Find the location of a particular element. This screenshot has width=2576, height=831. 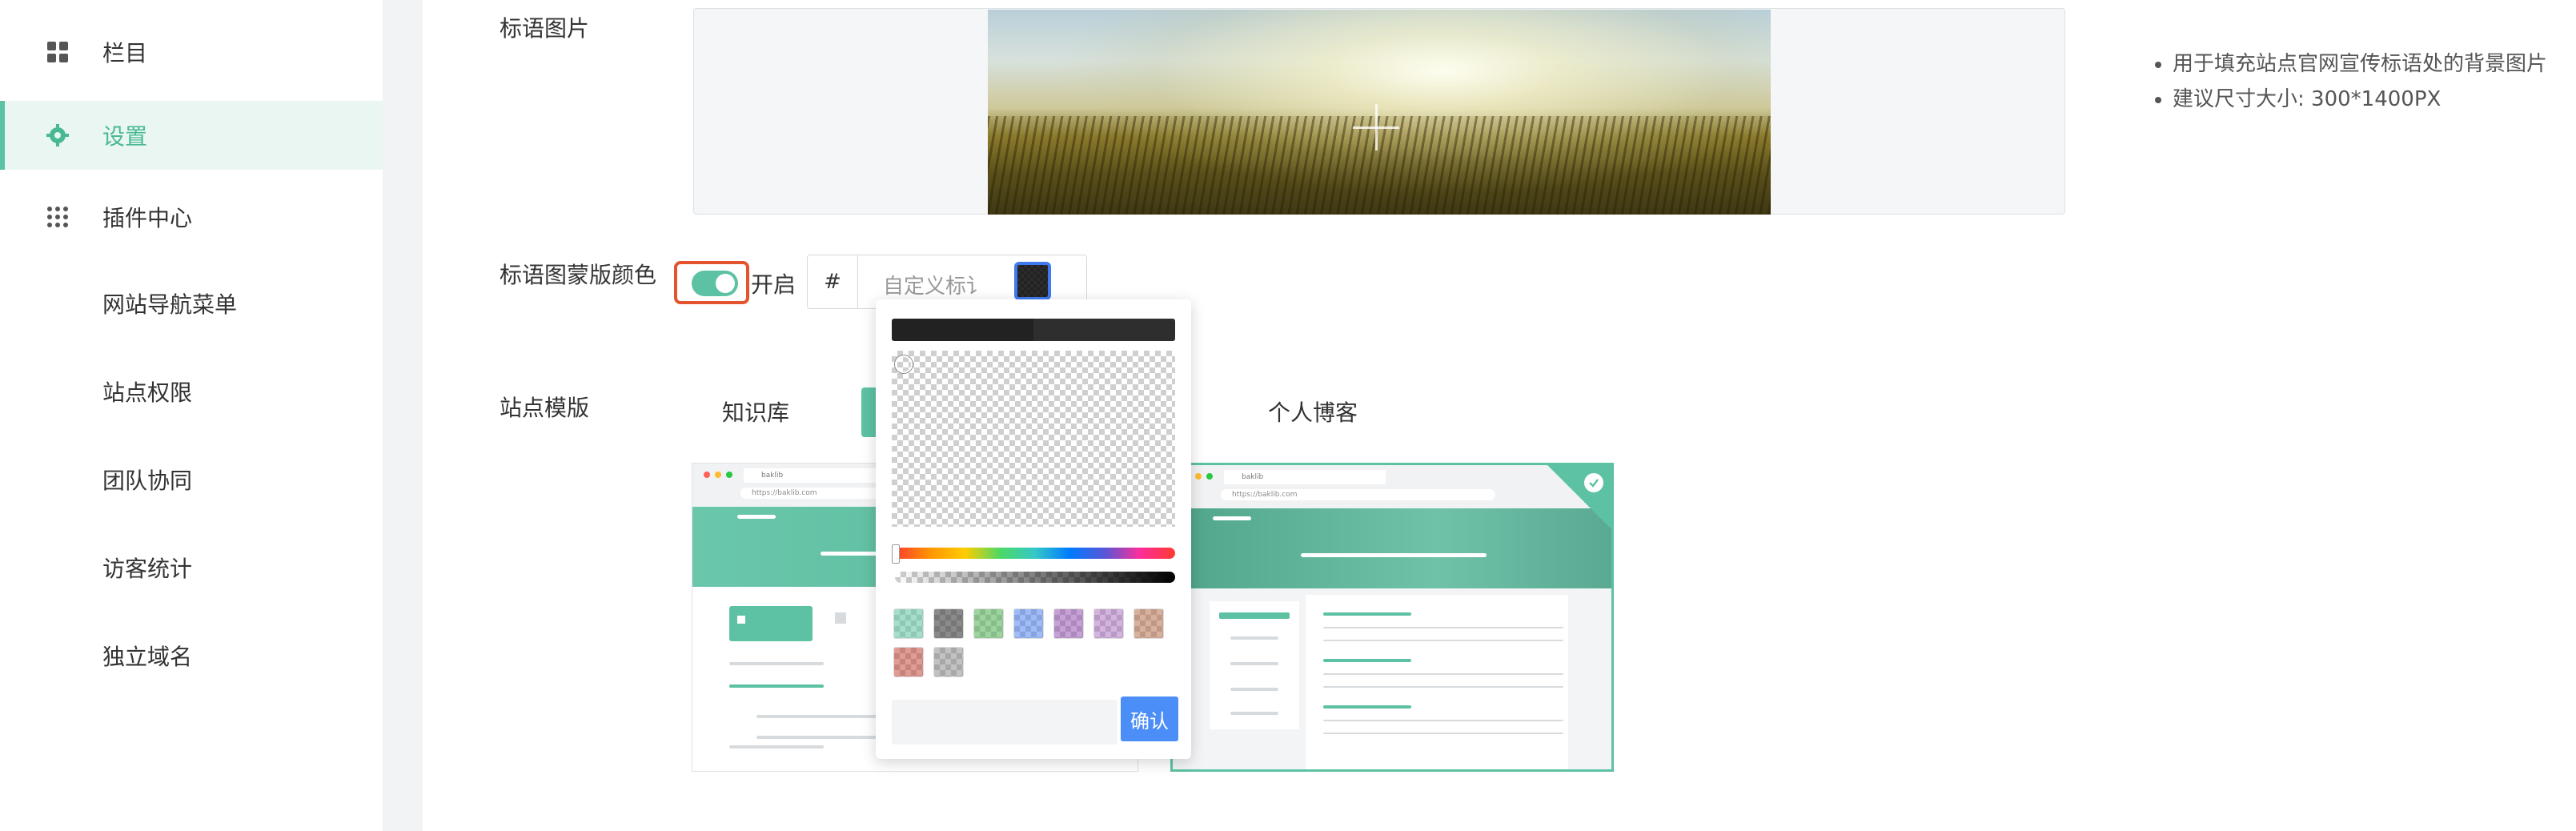

hash-prefix: # is located at coordinates (833, 281).